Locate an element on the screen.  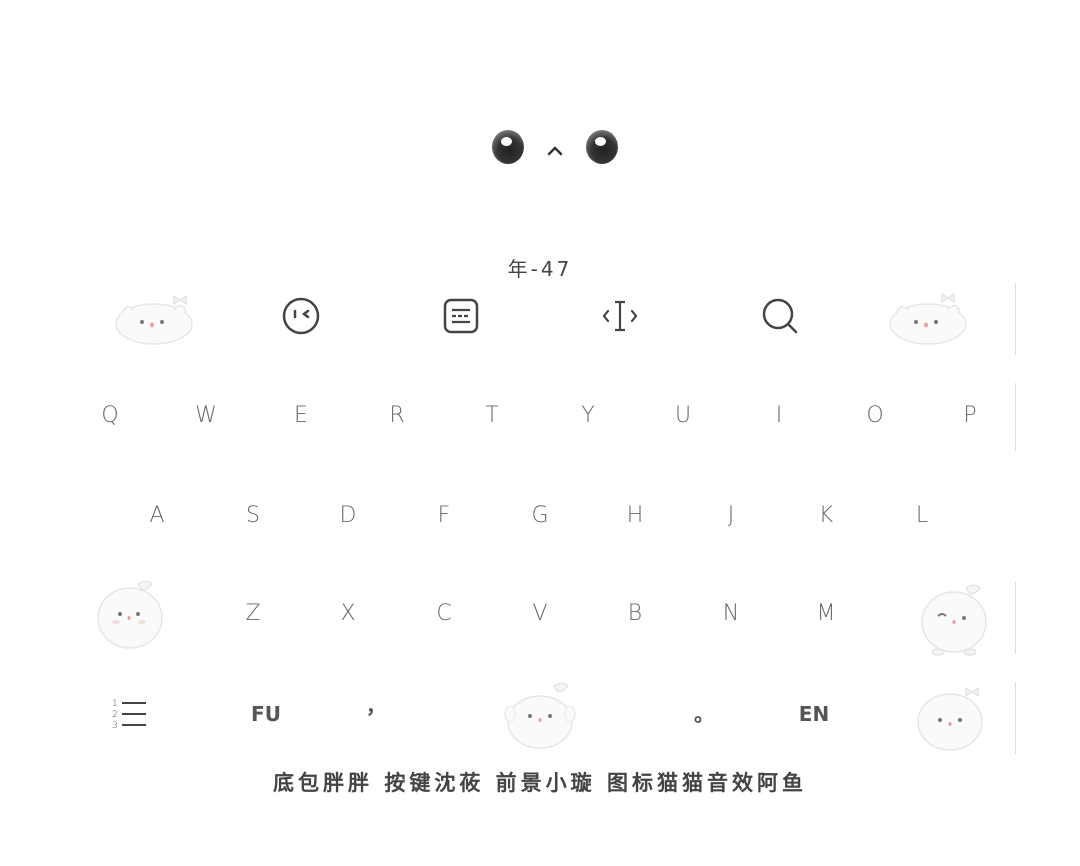
key-z: Z is located at coordinates (253, 614).